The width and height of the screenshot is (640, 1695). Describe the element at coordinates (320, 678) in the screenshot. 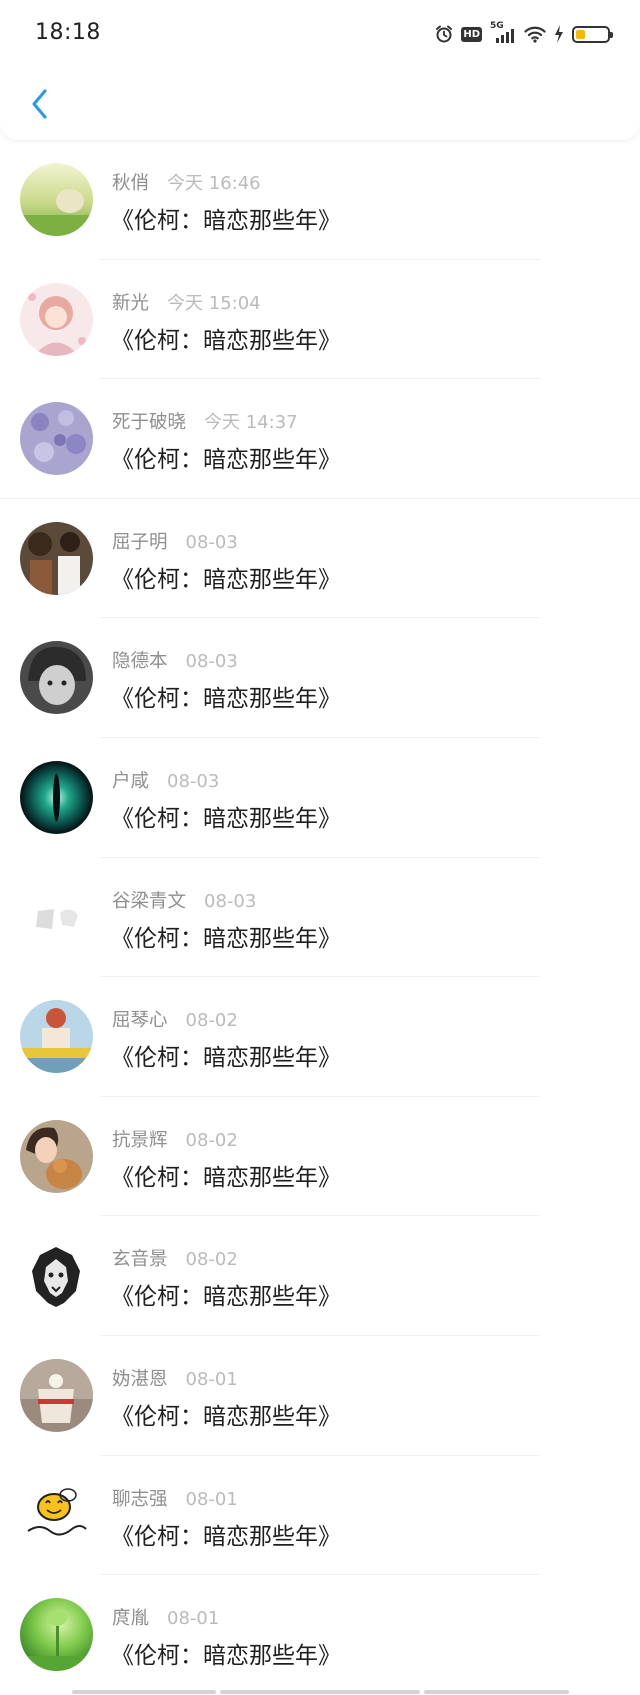

I see `list-item: 隐德本 08-03 《伦柯：暗恋那些年》` at that location.